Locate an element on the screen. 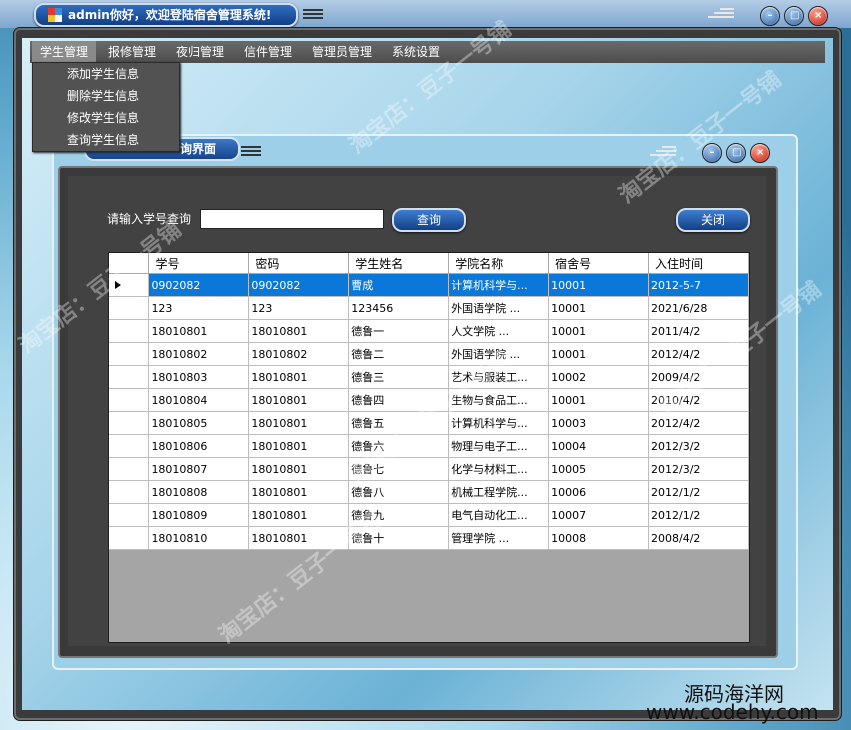  child-hamburger-icon is located at coordinates (251, 150).